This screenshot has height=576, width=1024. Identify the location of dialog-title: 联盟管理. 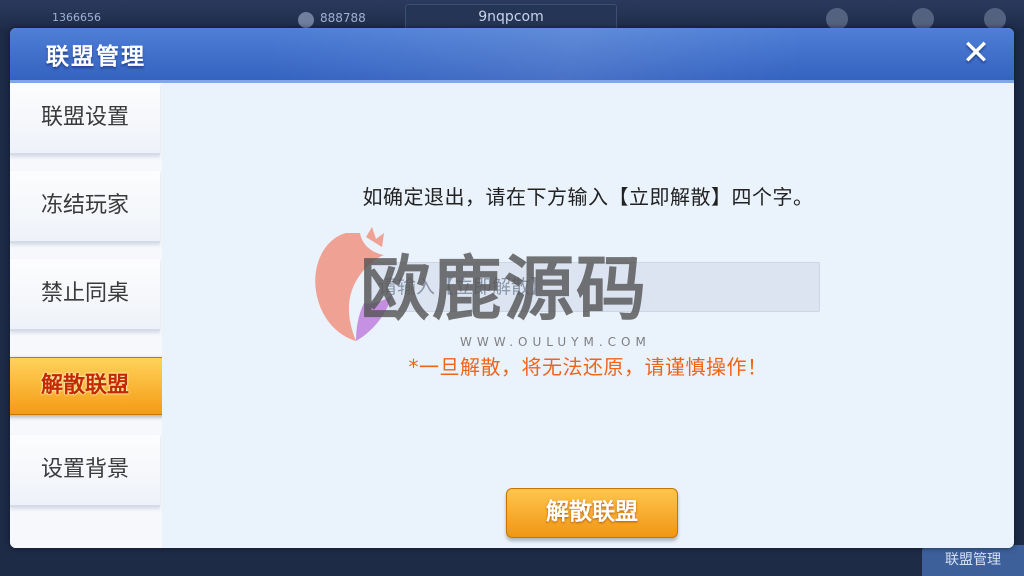
(96, 57).